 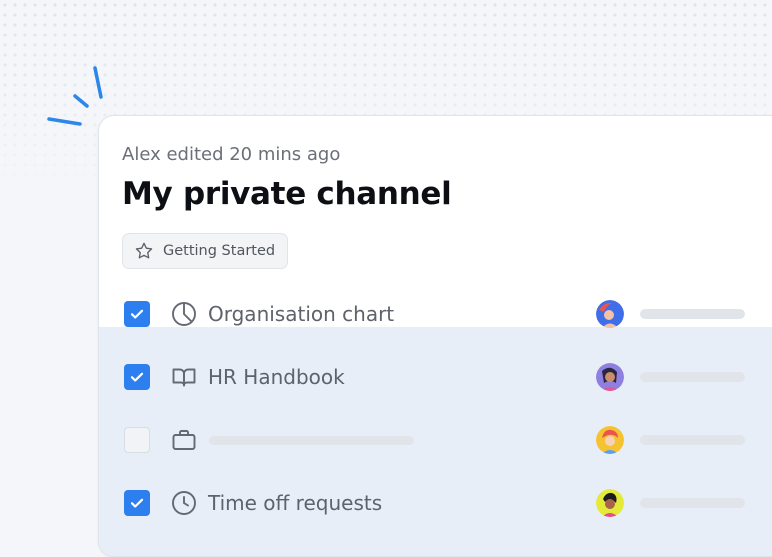 I want to click on list-item-time-off-requests: Time off requests, so click(x=435, y=503).